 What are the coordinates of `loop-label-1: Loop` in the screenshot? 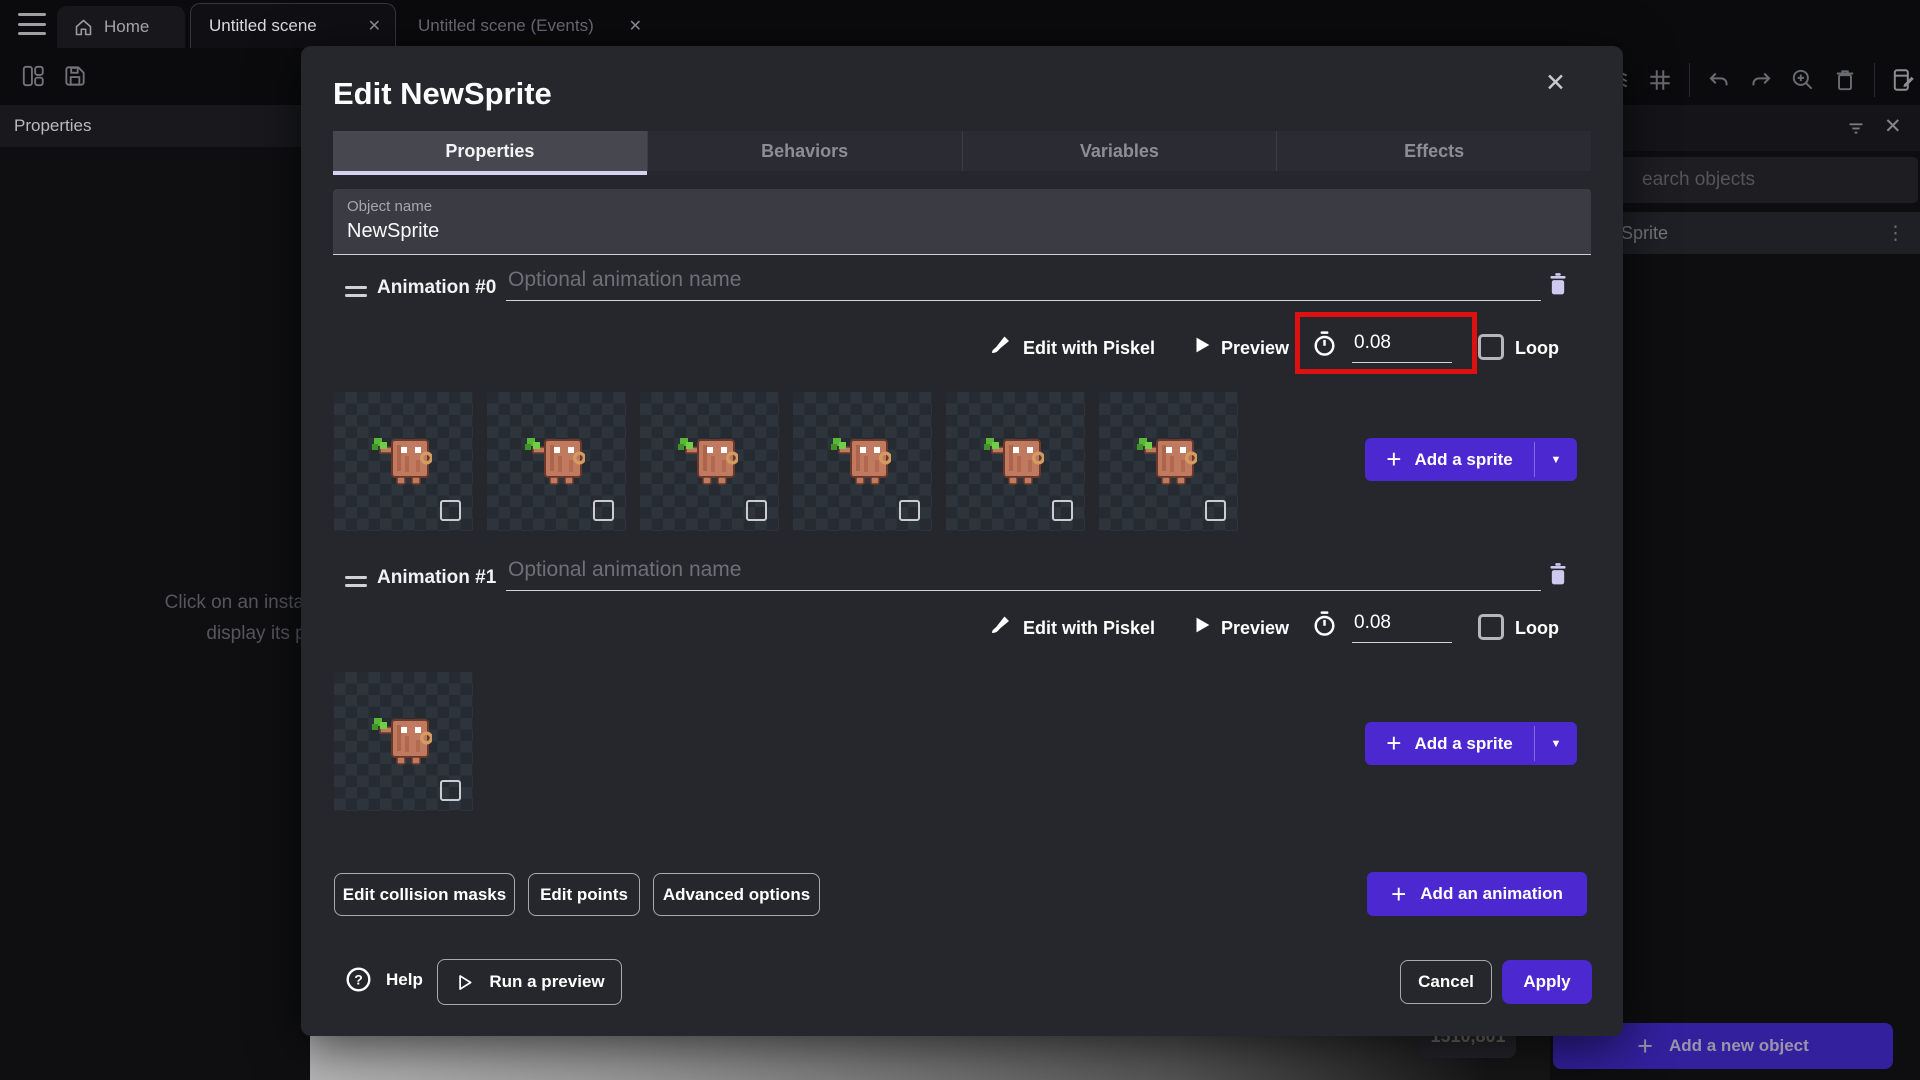 It's located at (1537, 628).